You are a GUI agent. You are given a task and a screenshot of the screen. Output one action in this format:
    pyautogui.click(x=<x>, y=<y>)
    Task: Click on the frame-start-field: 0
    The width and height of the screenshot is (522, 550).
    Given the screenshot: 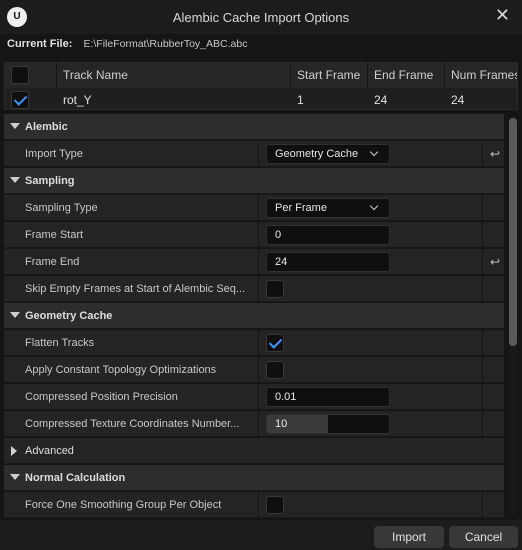 What is the action you would take?
    pyautogui.click(x=328, y=235)
    